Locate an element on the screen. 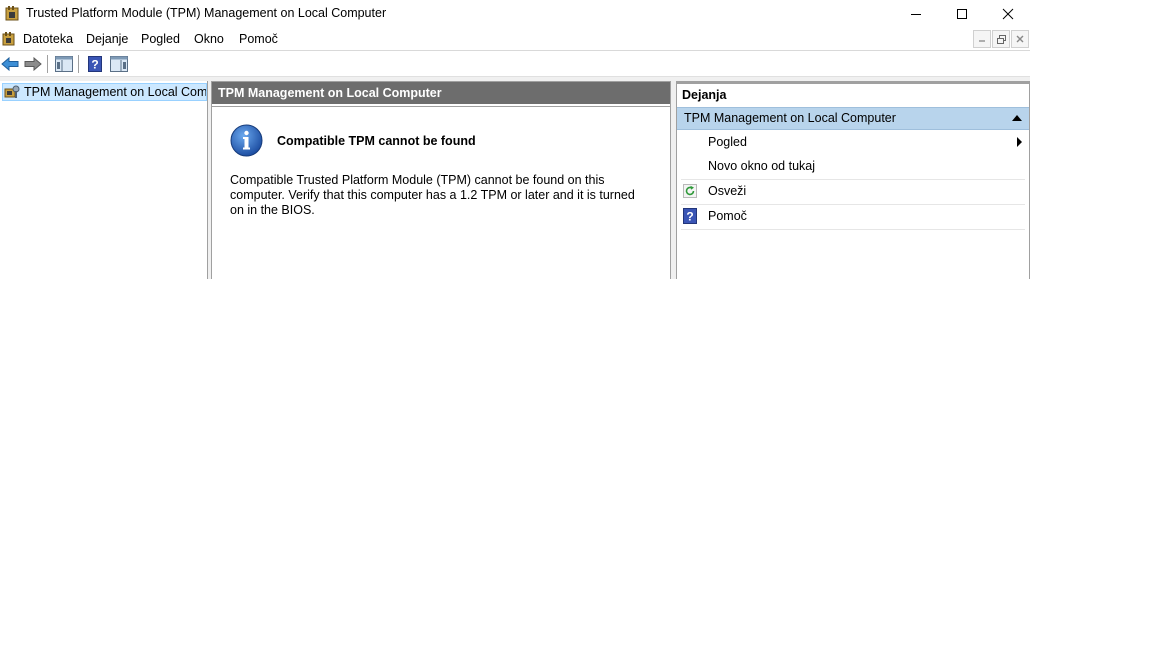 Image resolution: width=1152 pixels, height=648 pixels. action-view: Pogled is located at coordinates (853, 142).